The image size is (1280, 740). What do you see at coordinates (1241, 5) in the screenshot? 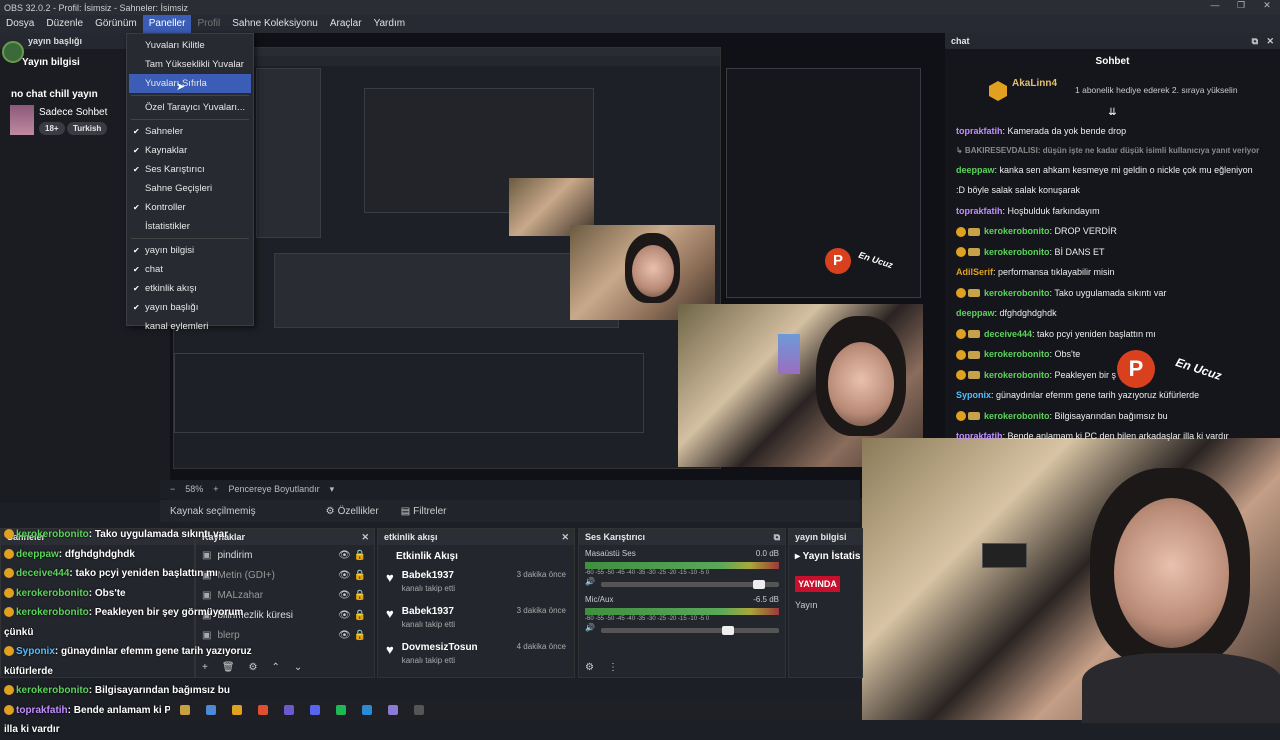
I see `maximize-button: ❐` at bounding box center [1241, 5].